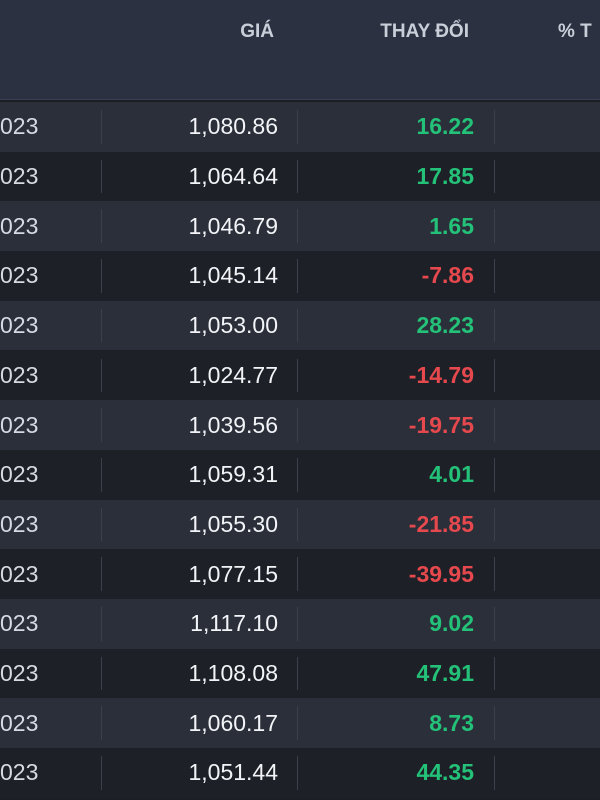  I want to click on price-cell: 1,059.31, so click(233, 474).